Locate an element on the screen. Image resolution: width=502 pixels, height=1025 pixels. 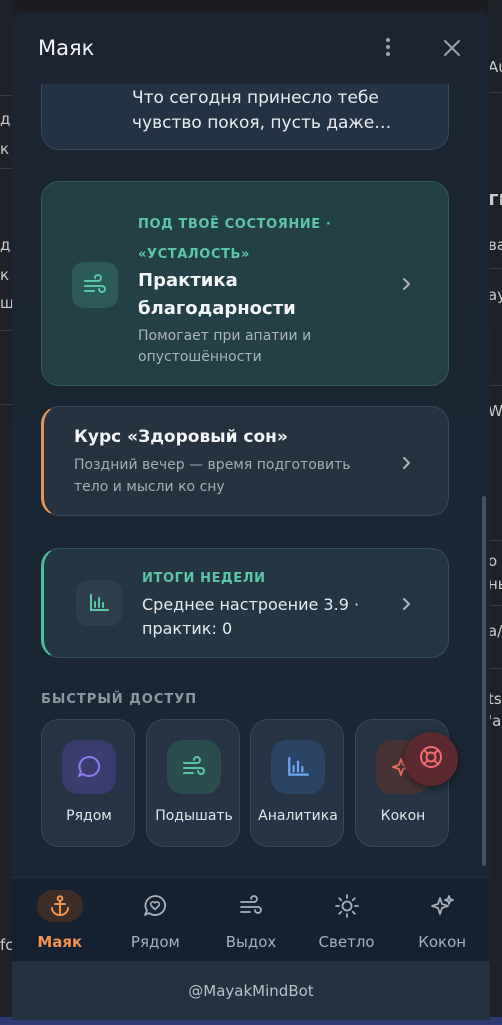
nav-item-cocoon: Кокон is located at coordinates (442, 919).